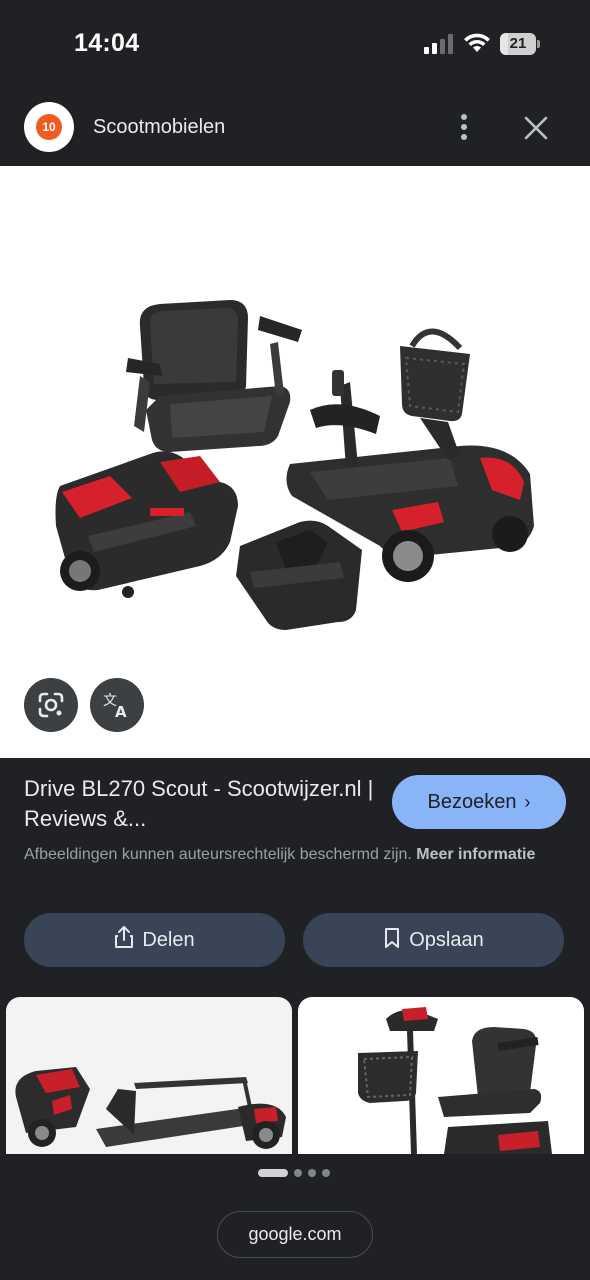 This screenshot has height=1280, width=590. I want to click on translate-icon: 文 A, so click(115, 706).